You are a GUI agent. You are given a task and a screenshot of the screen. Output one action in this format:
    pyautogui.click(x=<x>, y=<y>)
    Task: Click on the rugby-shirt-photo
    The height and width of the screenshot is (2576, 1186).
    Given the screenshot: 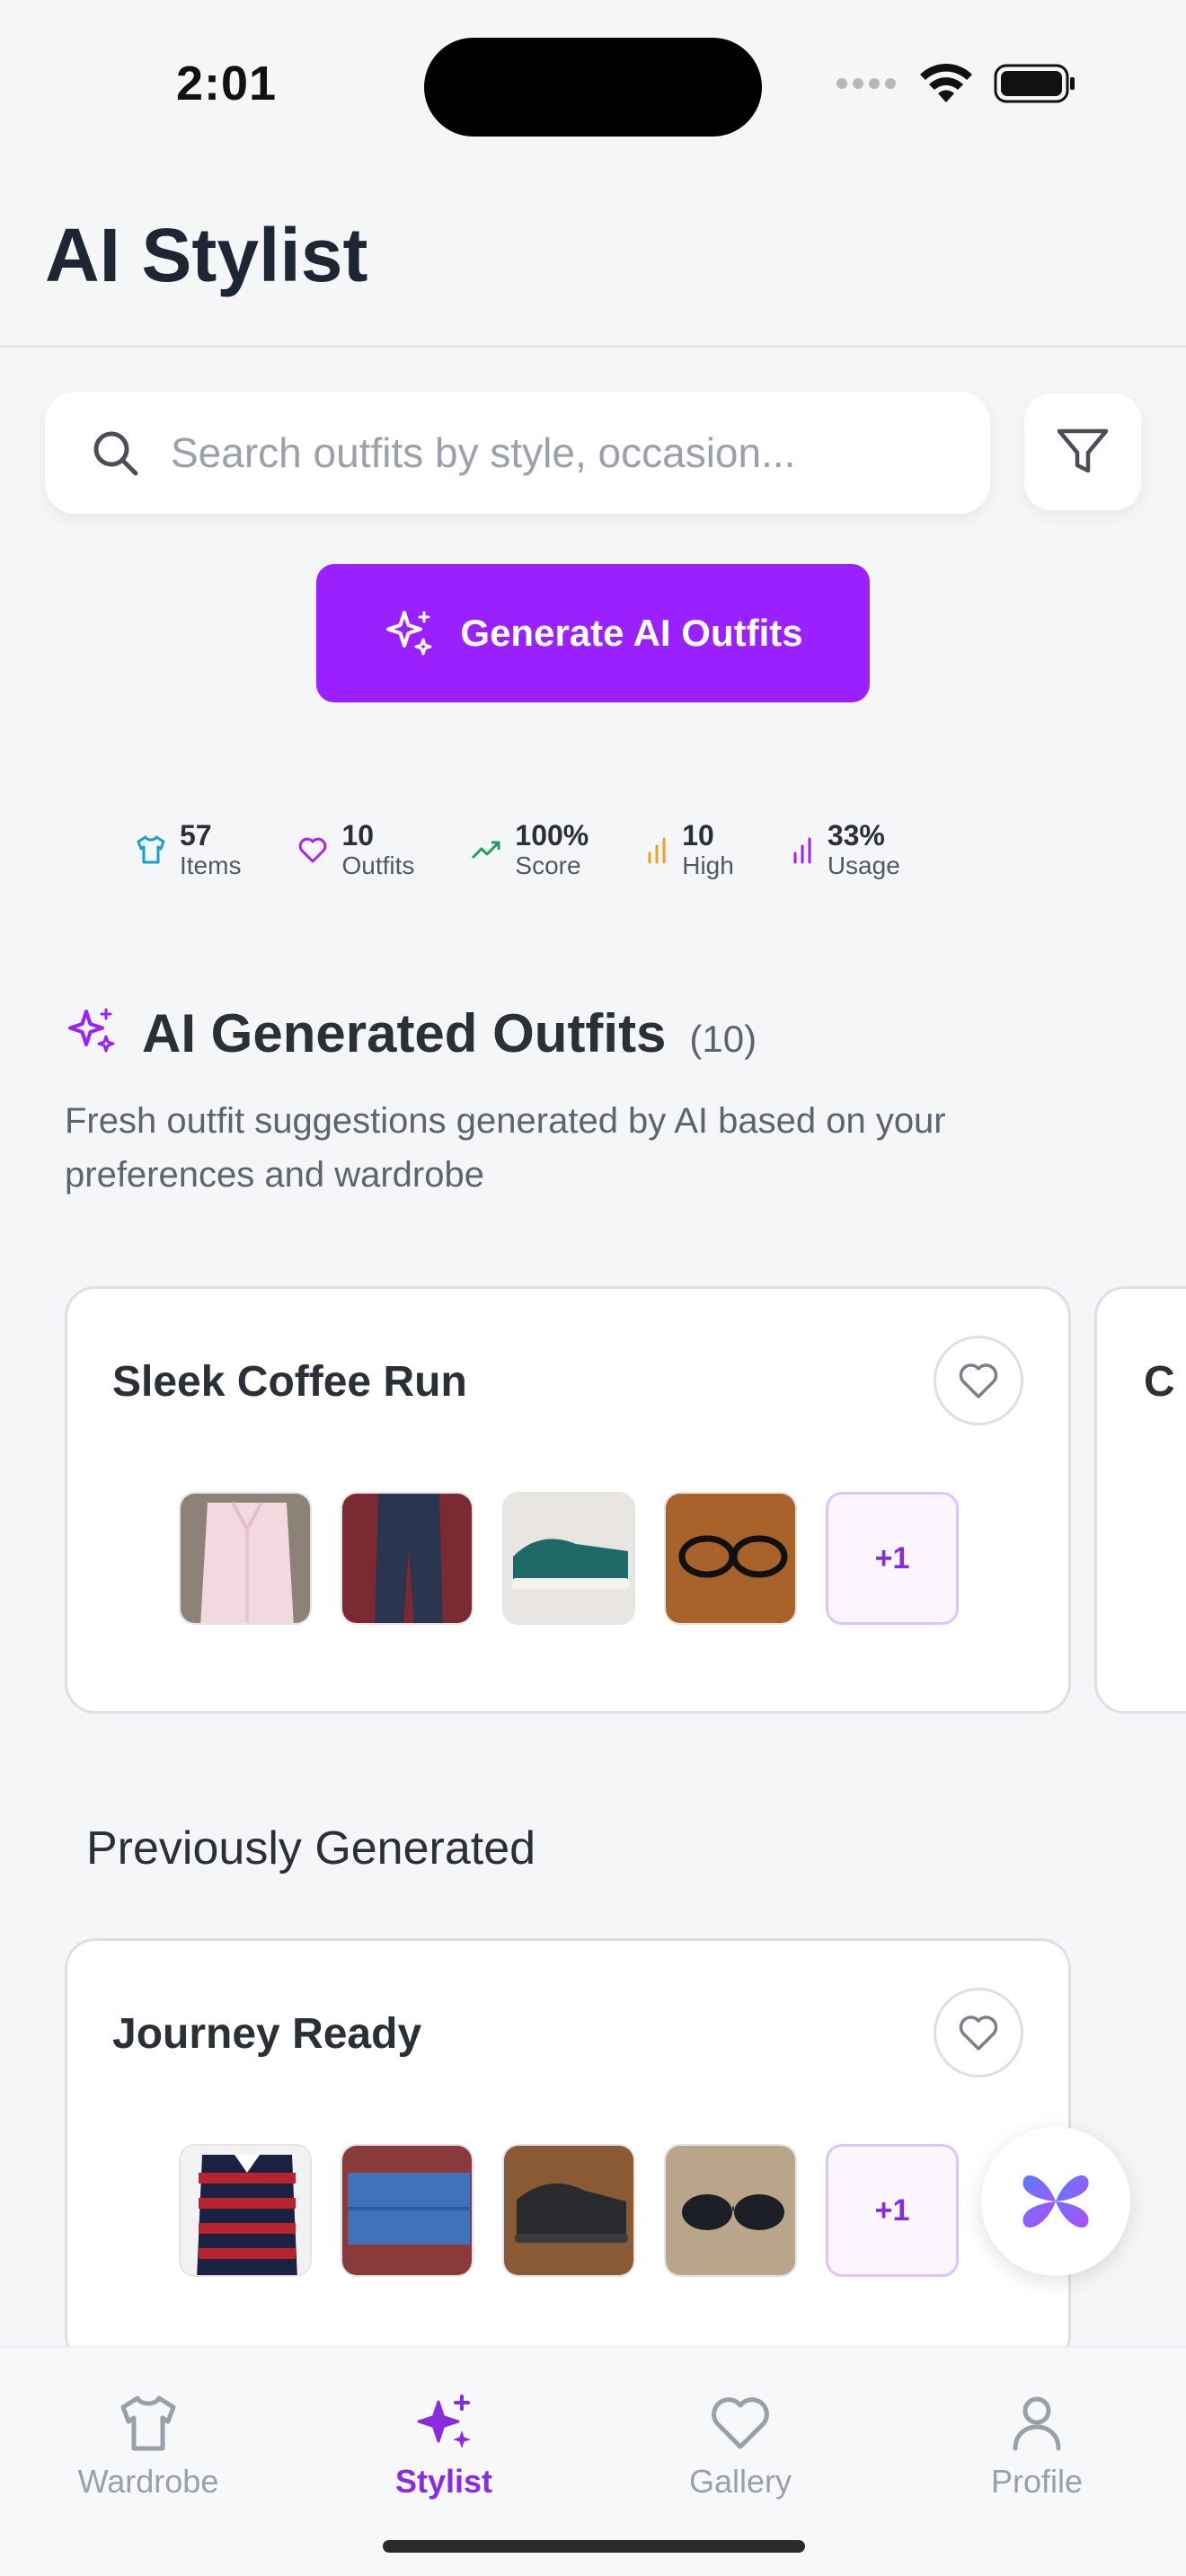 What is the action you would take?
    pyautogui.click(x=245, y=2210)
    